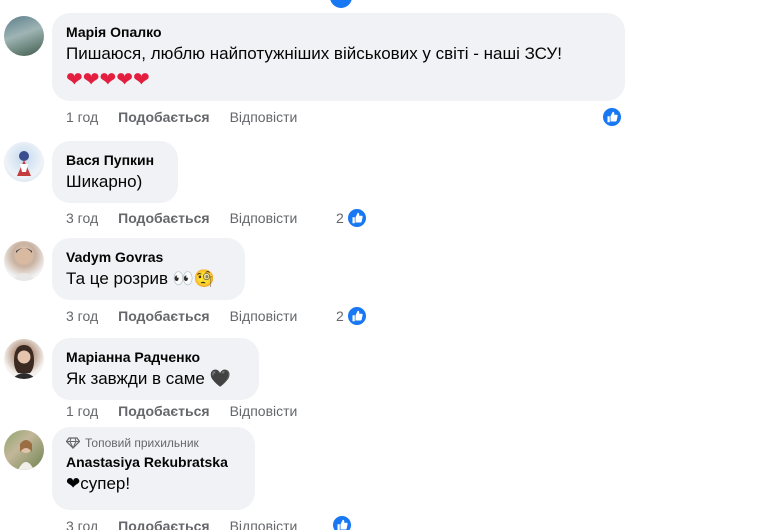 This screenshot has height=530, width=777. What do you see at coordinates (148, 378) in the screenshot?
I see `comment-text: Як завжди в саме 🖤` at bounding box center [148, 378].